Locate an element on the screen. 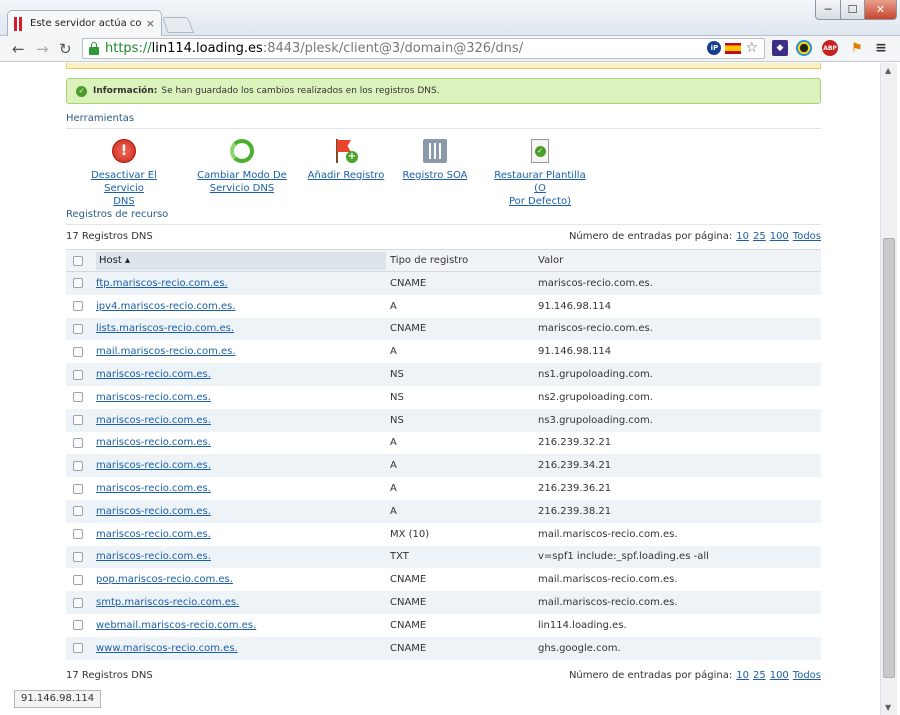 The width and height of the screenshot is (900, 715). color-extension-icon is located at coordinates (804, 48).